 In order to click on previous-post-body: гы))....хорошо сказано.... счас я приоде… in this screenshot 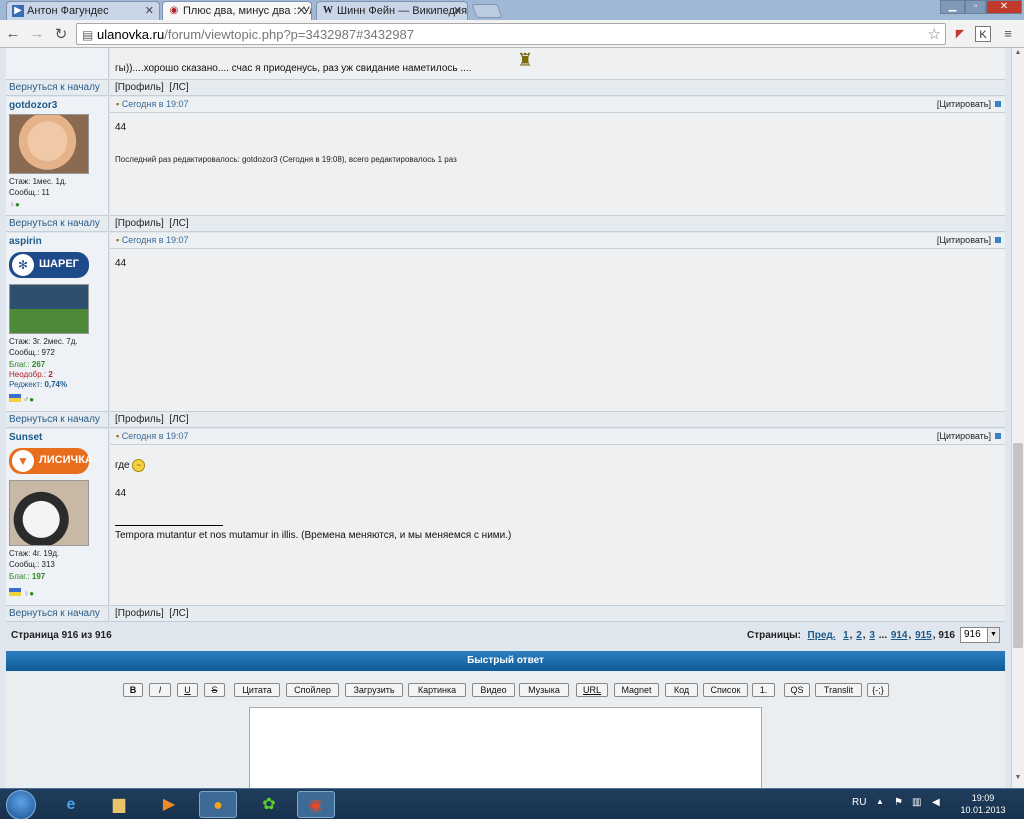, I will do `click(557, 63)`.